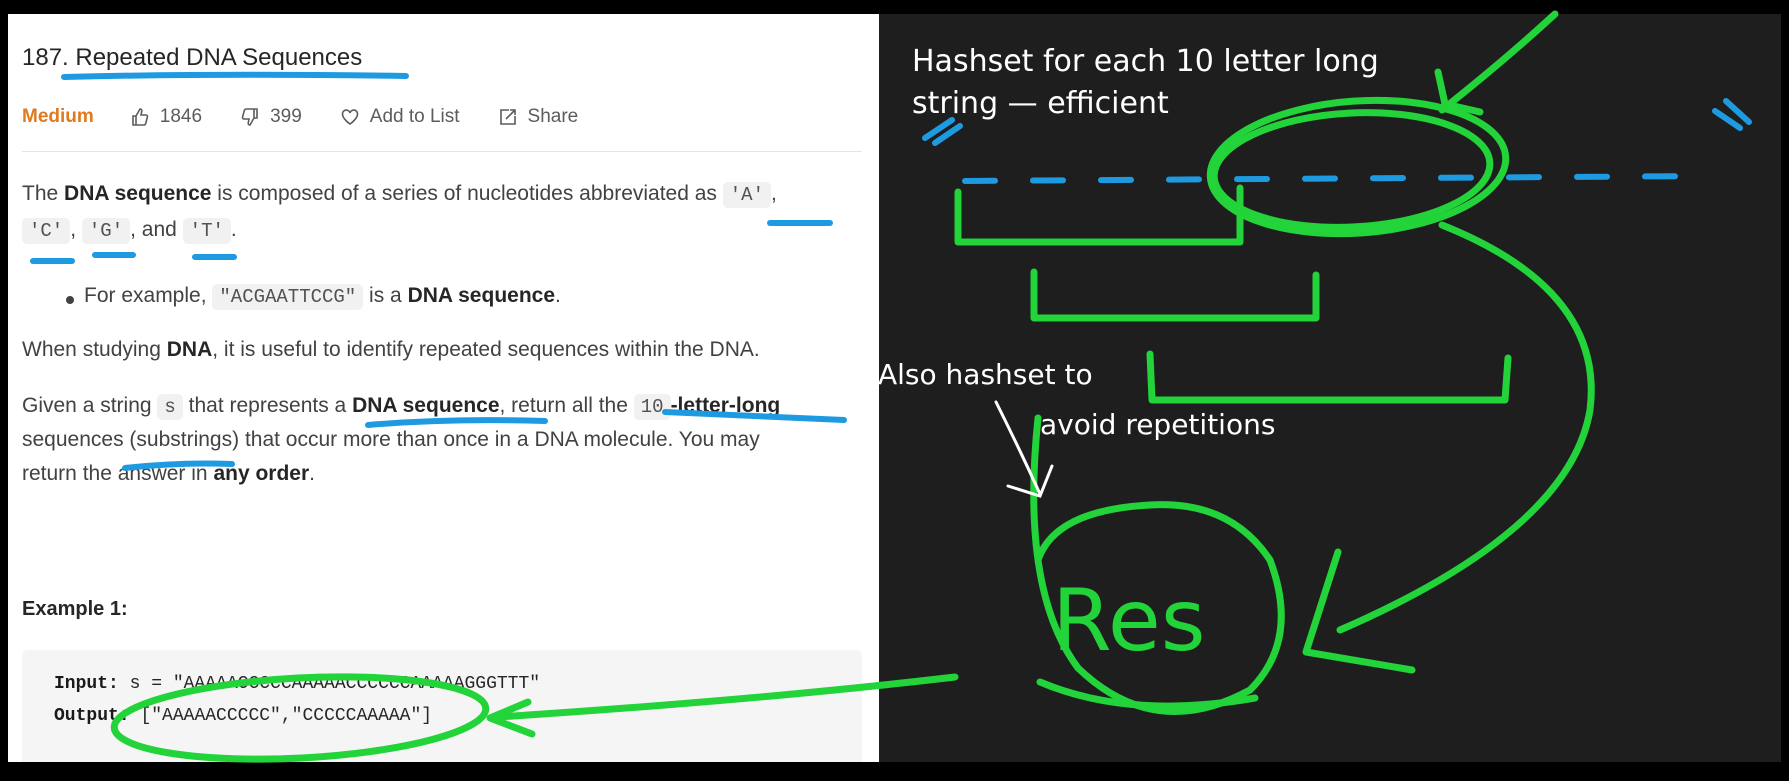  I want to click on underline-title, so click(235, 75).